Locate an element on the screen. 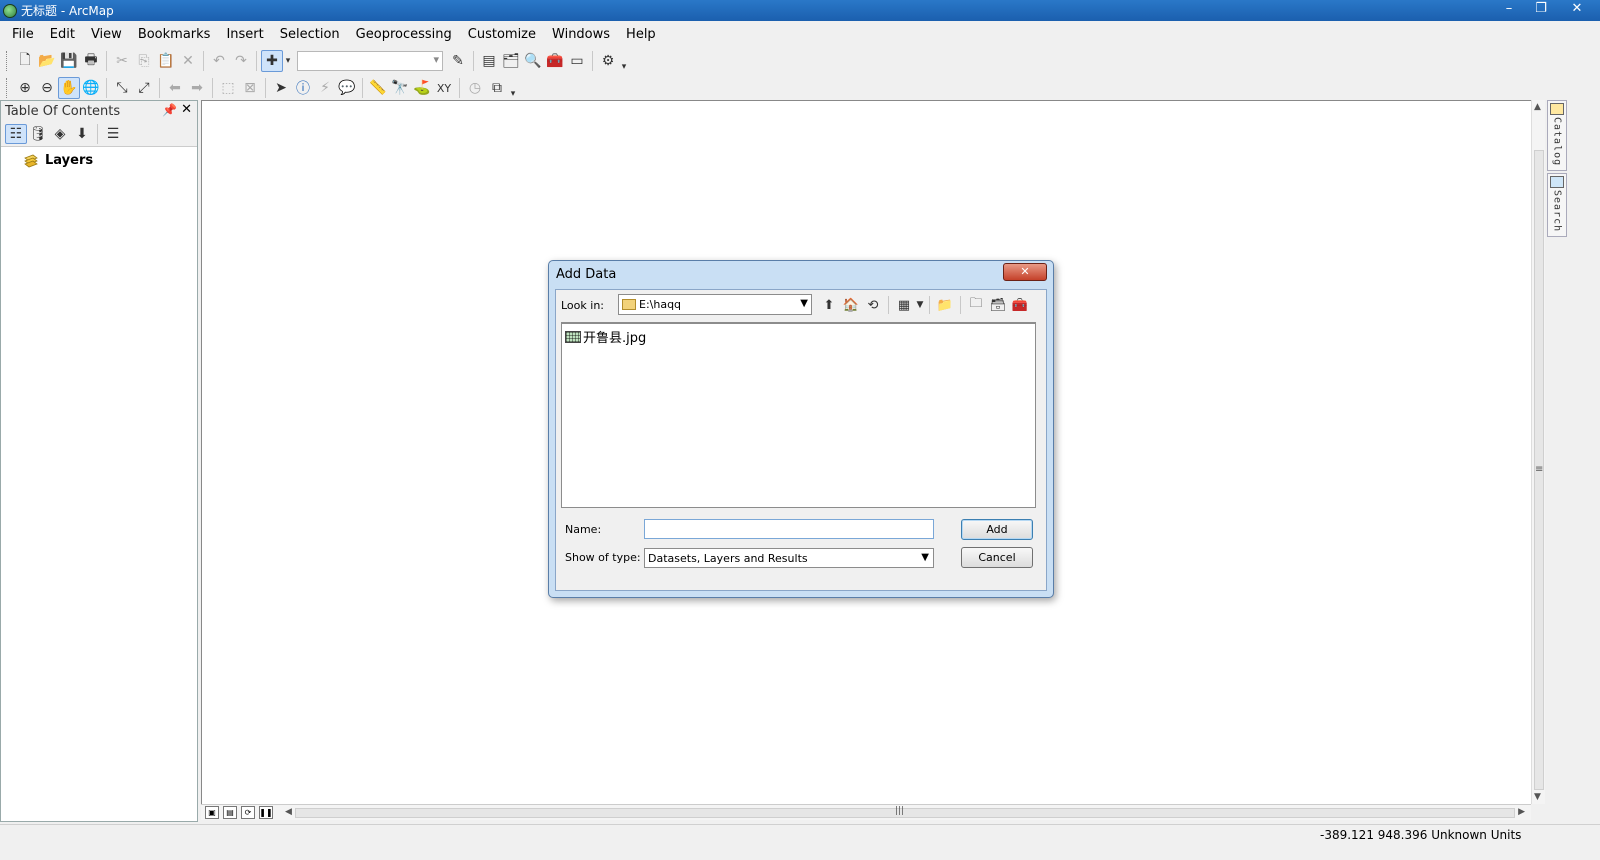 The height and width of the screenshot is (860, 1600). view-options-icon: ▦ is located at coordinates (904, 305).